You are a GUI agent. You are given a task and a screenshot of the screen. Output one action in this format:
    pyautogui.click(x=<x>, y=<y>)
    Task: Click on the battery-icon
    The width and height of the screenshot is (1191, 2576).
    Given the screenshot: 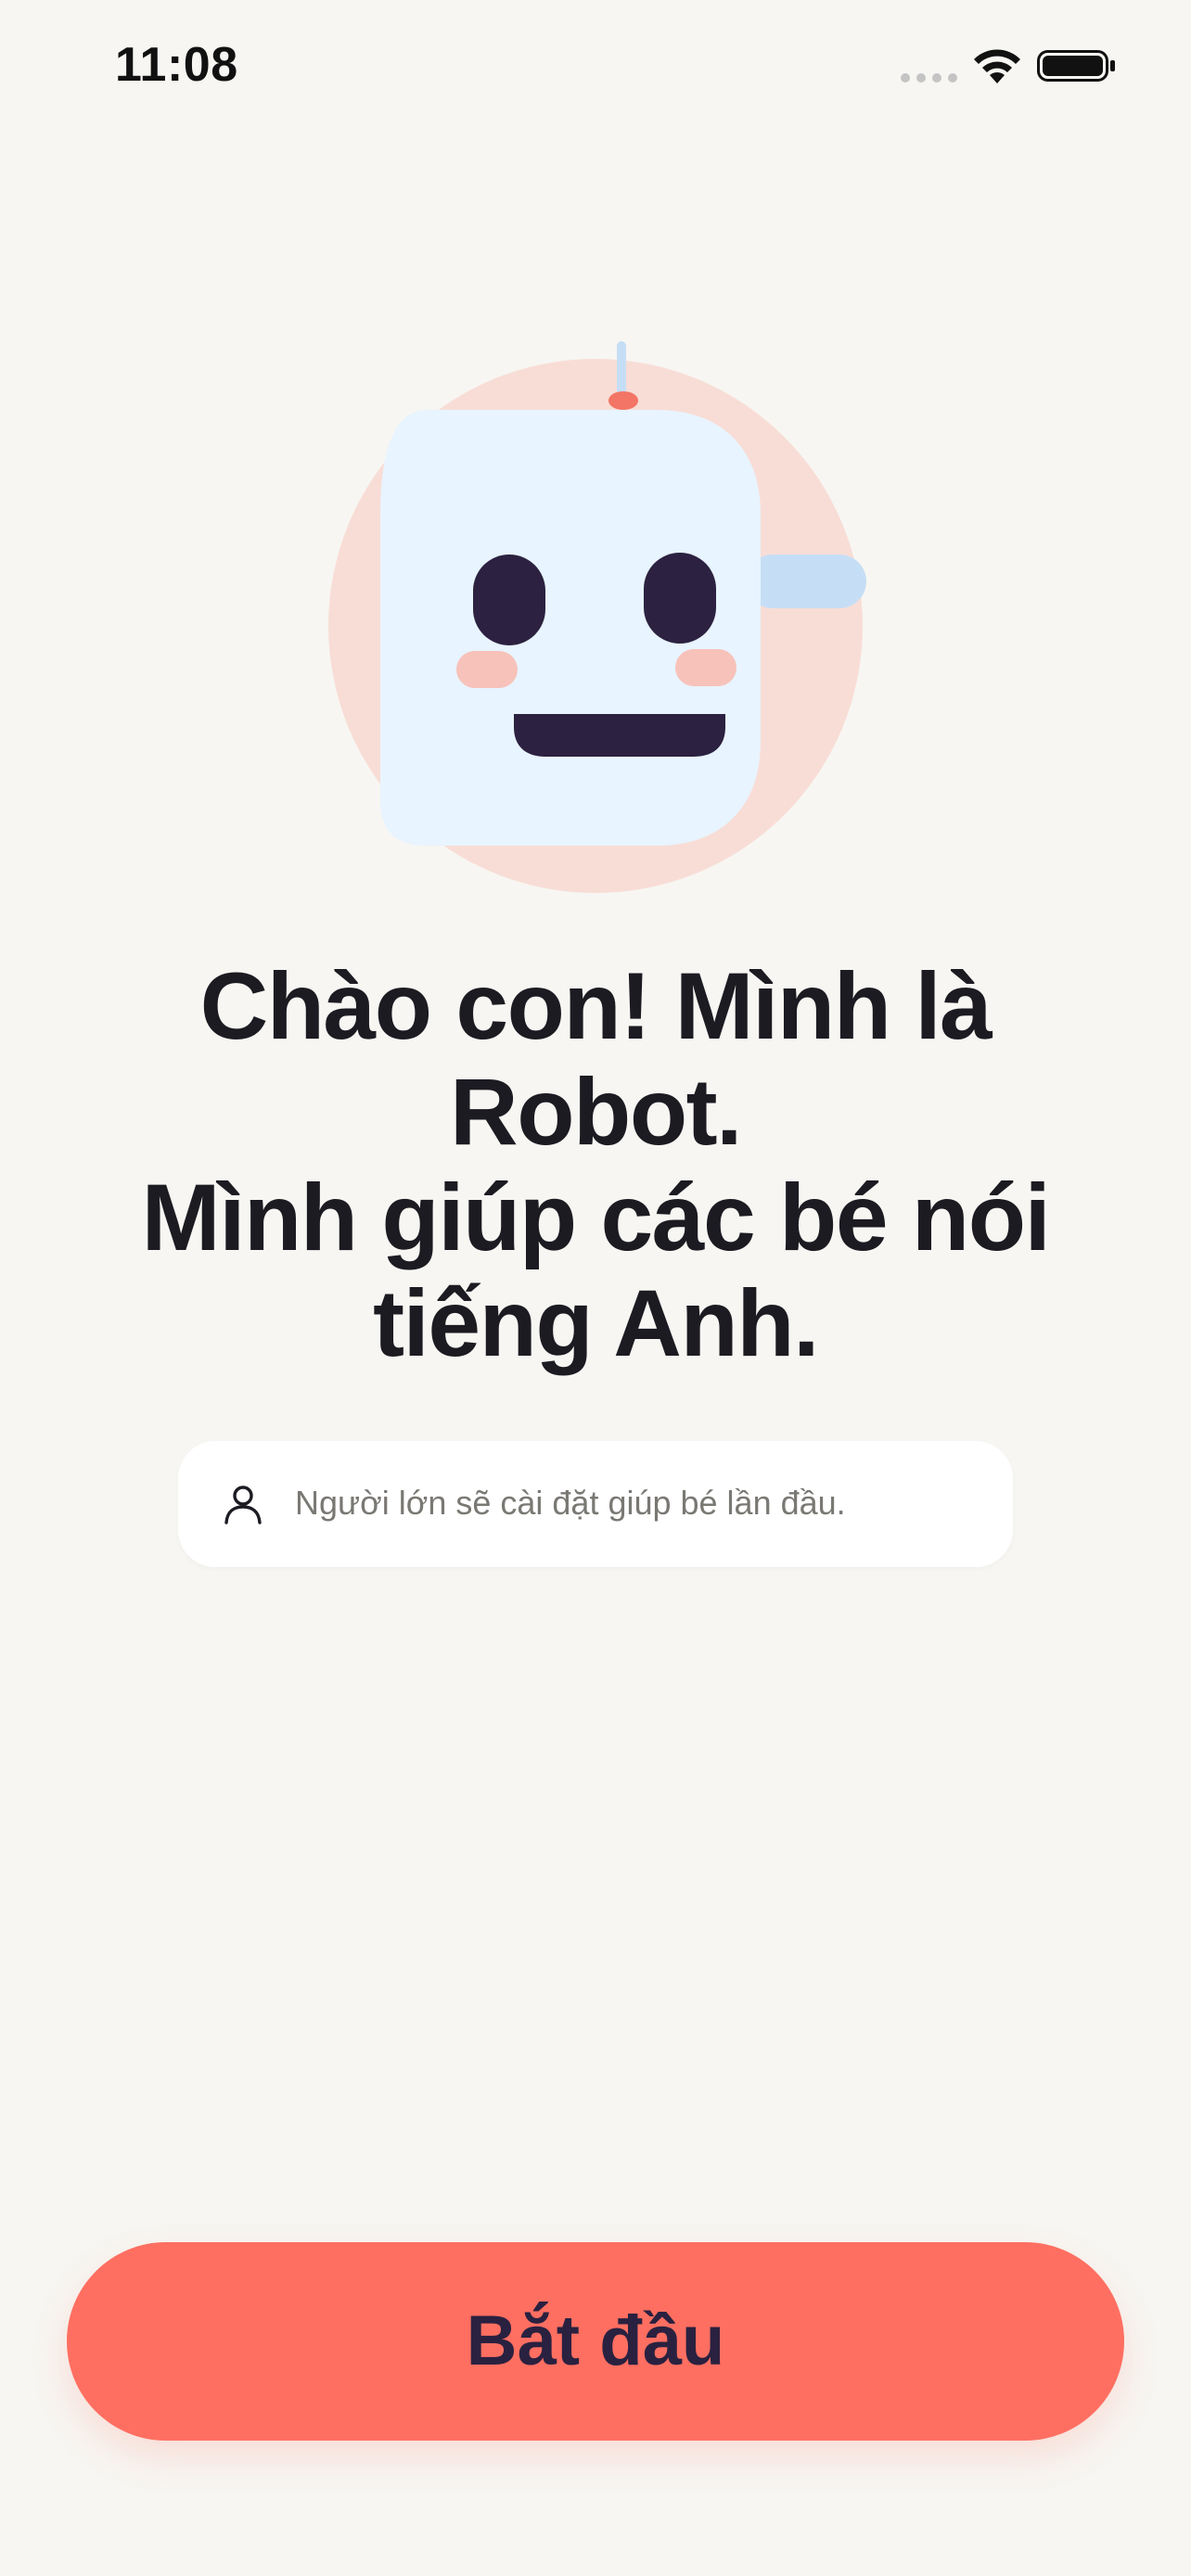 What is the action you would take?
    pyautogui.click(x=1076, y=66)
    